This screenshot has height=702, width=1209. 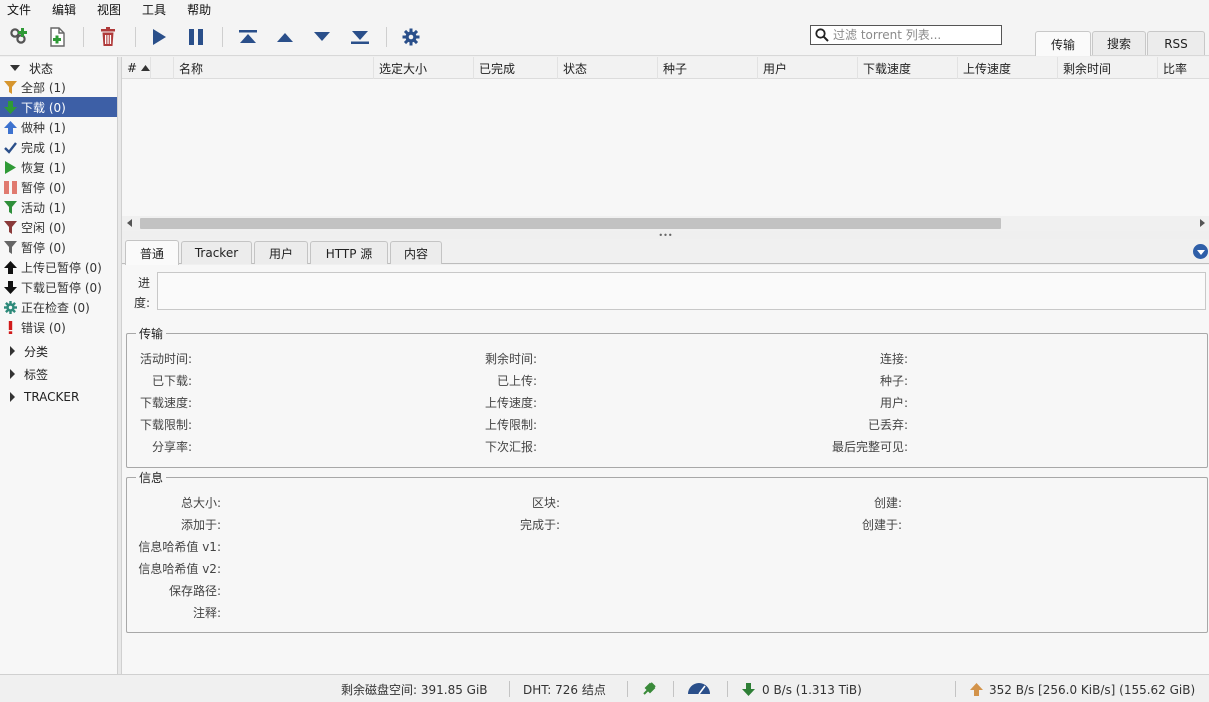 What do you see at coordinates (64, 9) in the screenshot?
I see `menu-edit: 编辑` at bounding box center [64, 9].